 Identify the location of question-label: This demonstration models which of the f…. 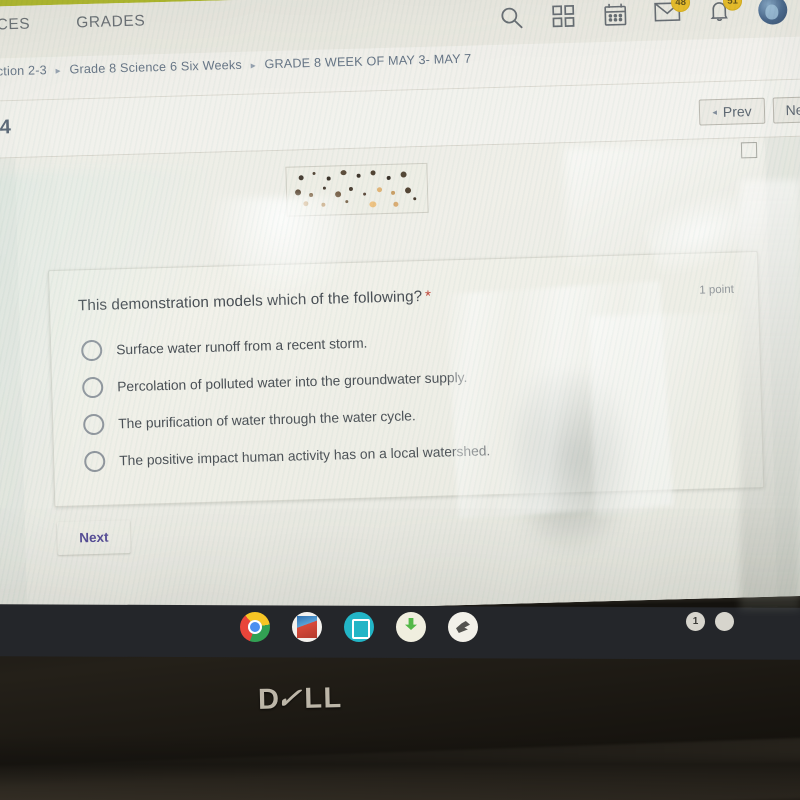
(250, 301).